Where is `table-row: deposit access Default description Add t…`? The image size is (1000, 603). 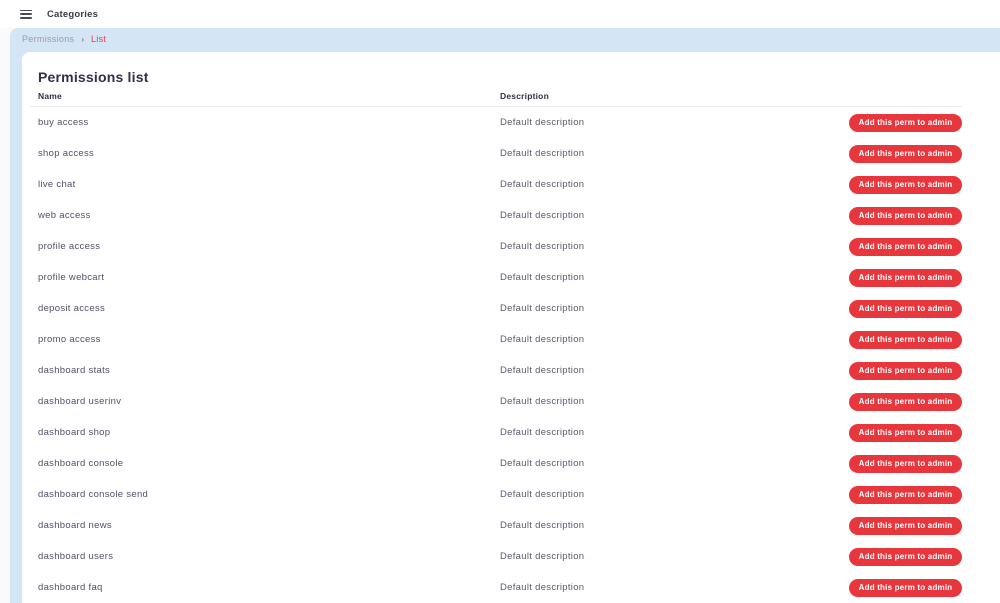 table-row: deposit access Default description Add t… is located at coordinates (496, 308).